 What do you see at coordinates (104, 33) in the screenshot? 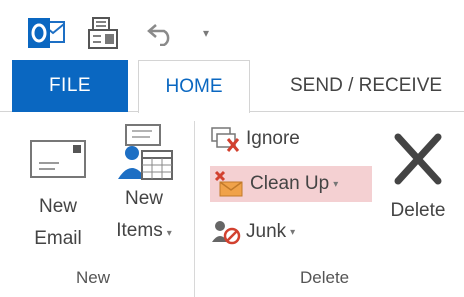
I see `send-receive-all-icon` at bounding box center [104, 33].